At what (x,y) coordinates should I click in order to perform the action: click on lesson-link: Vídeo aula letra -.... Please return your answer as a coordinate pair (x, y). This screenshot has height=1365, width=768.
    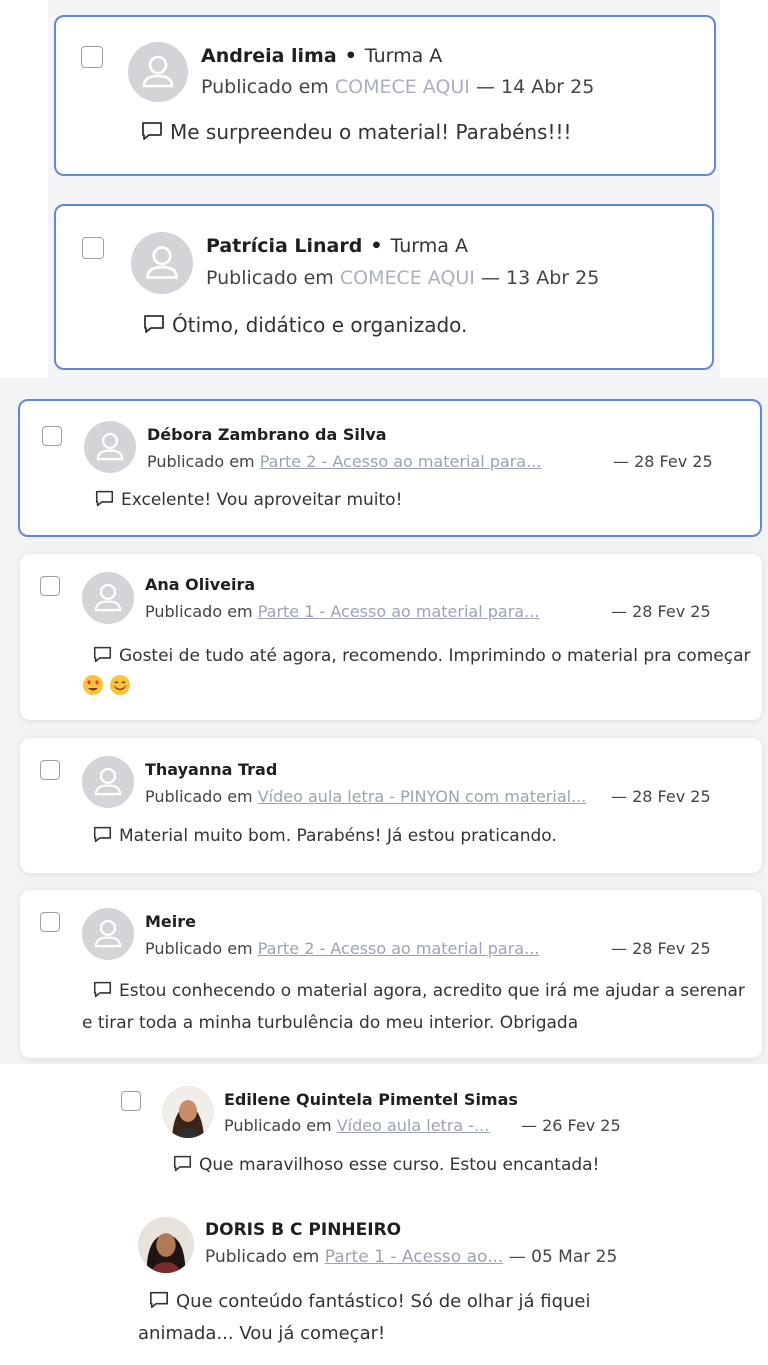
    Looking at the image, I should click on (413, 1125).